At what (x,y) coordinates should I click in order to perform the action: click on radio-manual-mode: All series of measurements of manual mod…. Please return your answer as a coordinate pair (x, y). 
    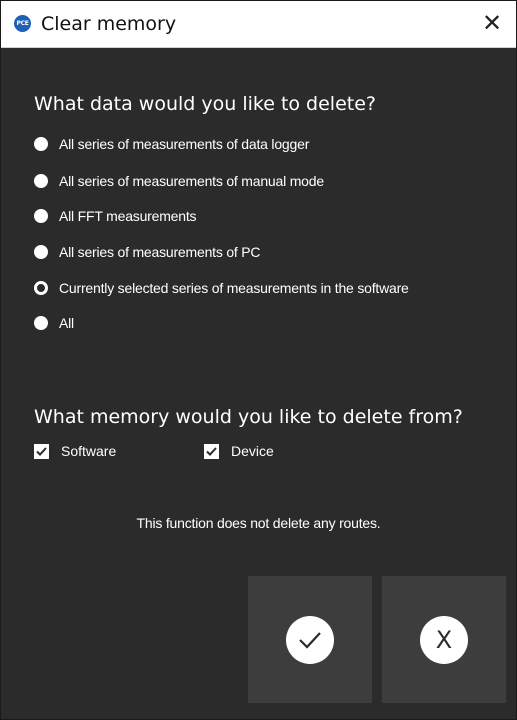
    Looking at the image, I should click on (179, 181).